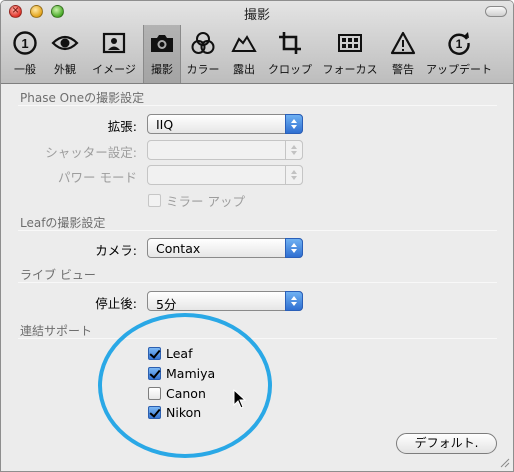 Image resolution: width=514 pixels, height=472 pixels. I want to click on tab-color: カラー, so click(203, 54).